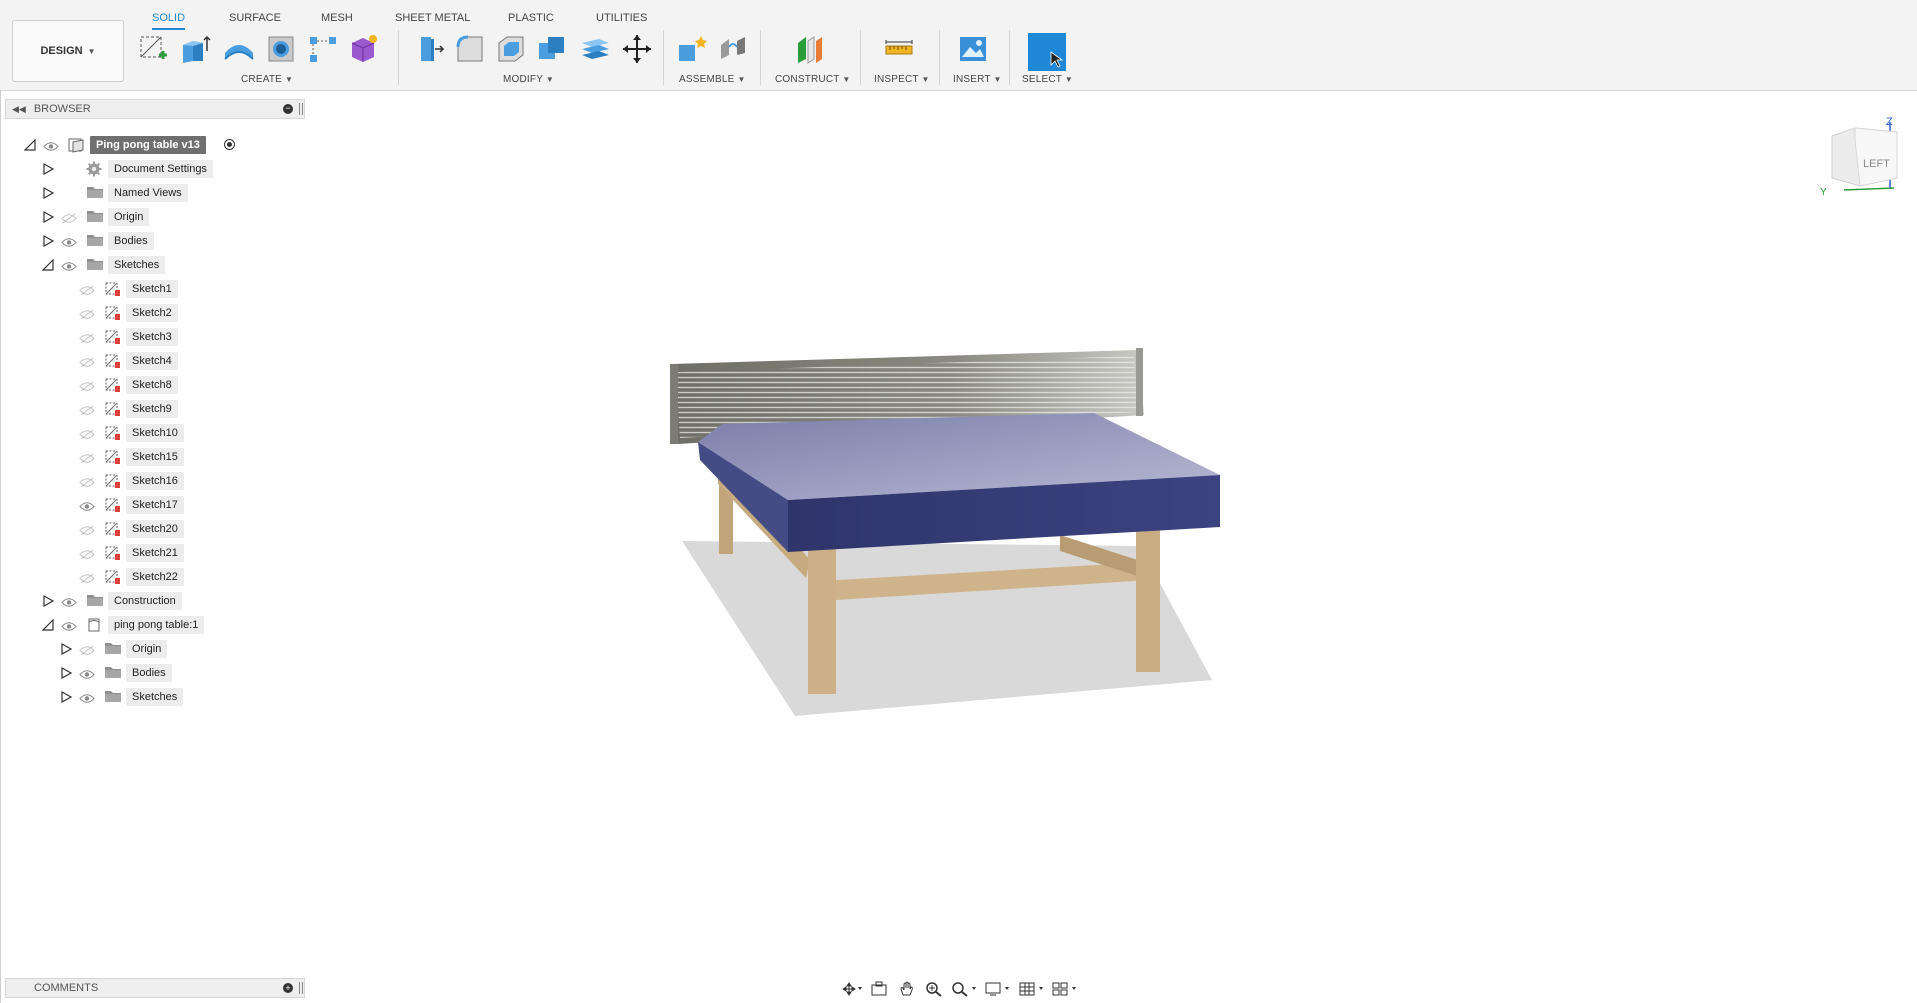  What do you see at coordinates (810, 49) in the screenshot?
I see `offset-plane-icon` at bounding box center [810, 49].